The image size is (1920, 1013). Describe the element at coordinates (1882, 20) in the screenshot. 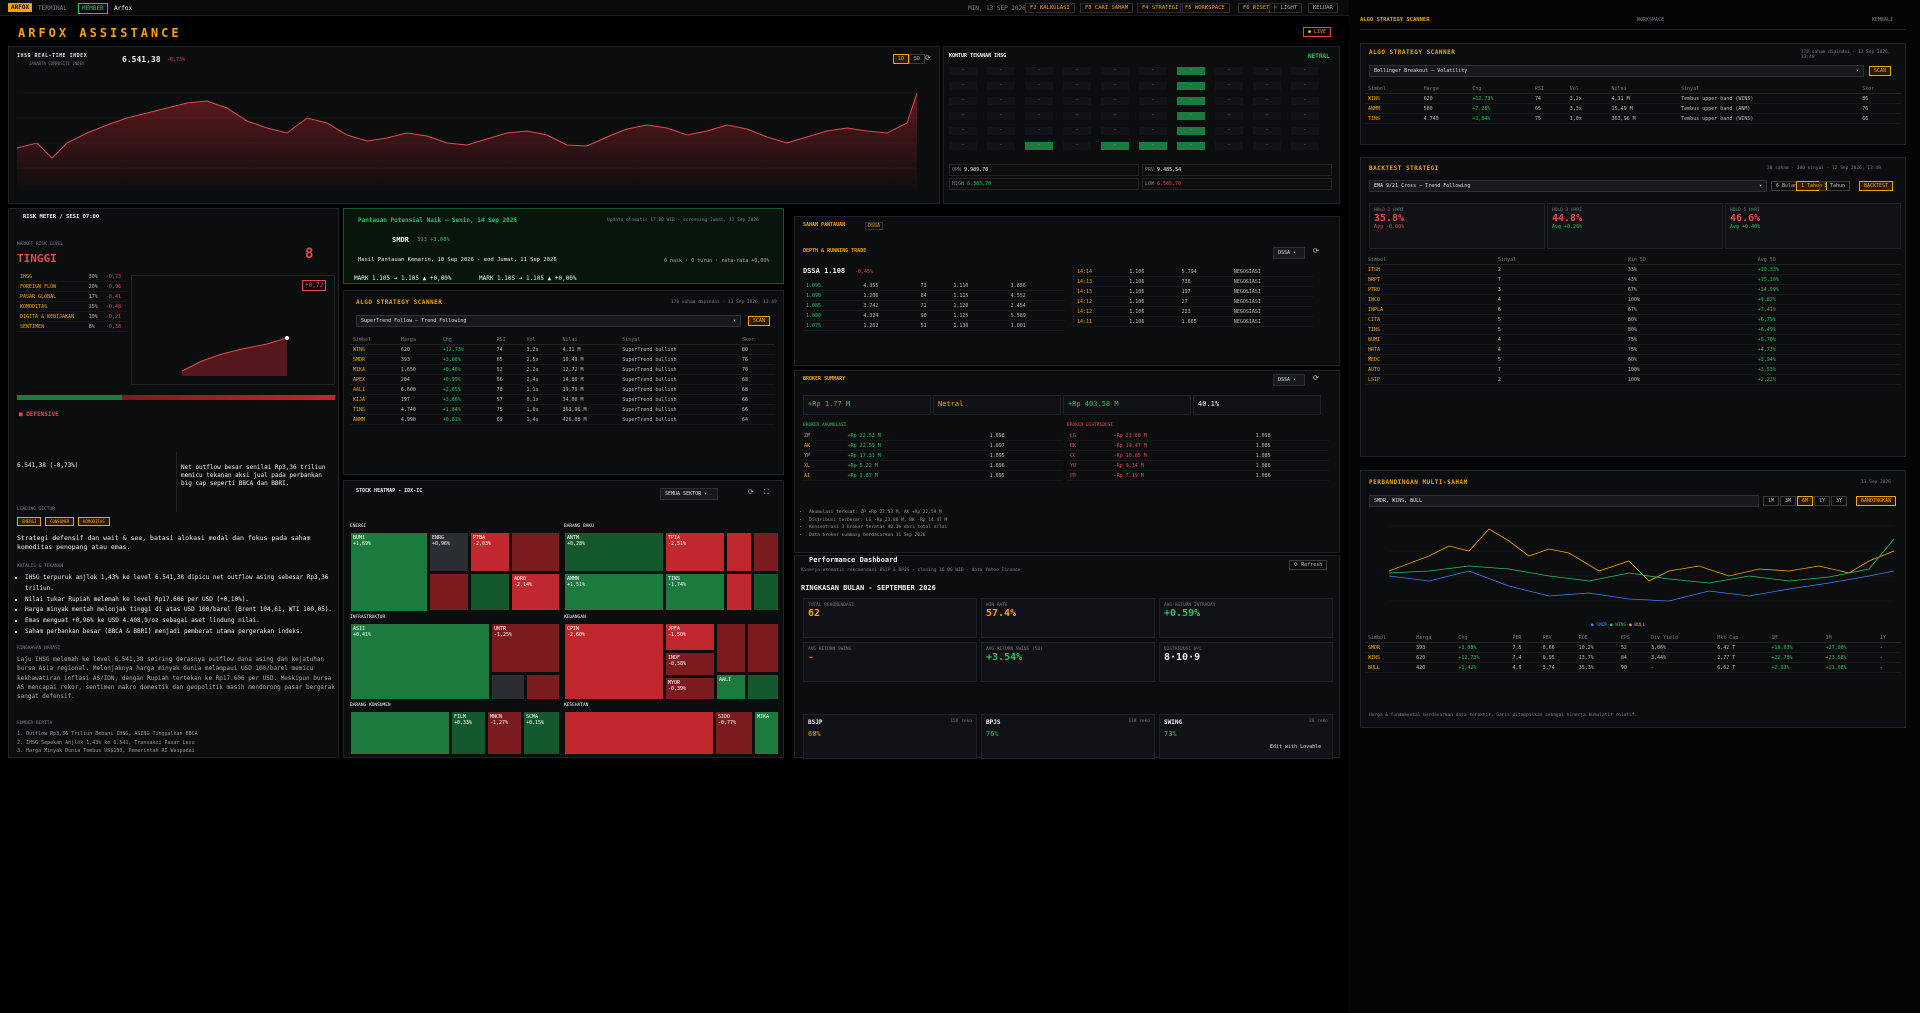

I see `back-button: KEMBALI` at that location.